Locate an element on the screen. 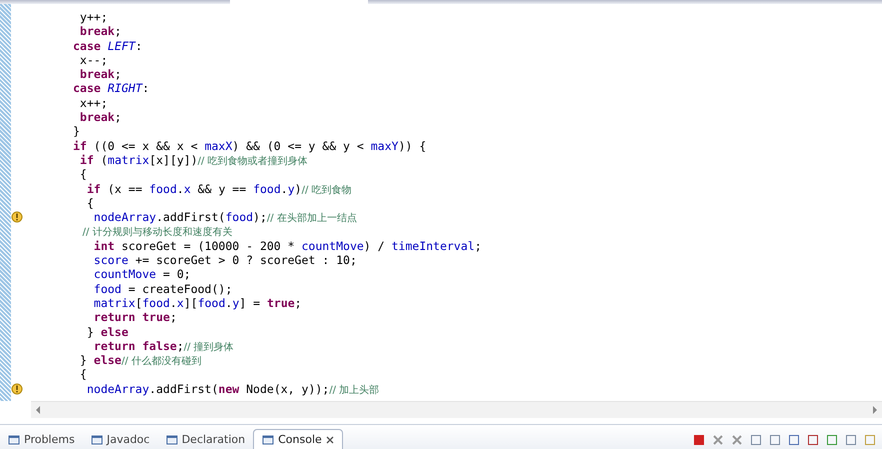 Image resolution: width=882 pixels, height=449 pixels. panel-tab: Declaration is located at coordinates (206, 439).